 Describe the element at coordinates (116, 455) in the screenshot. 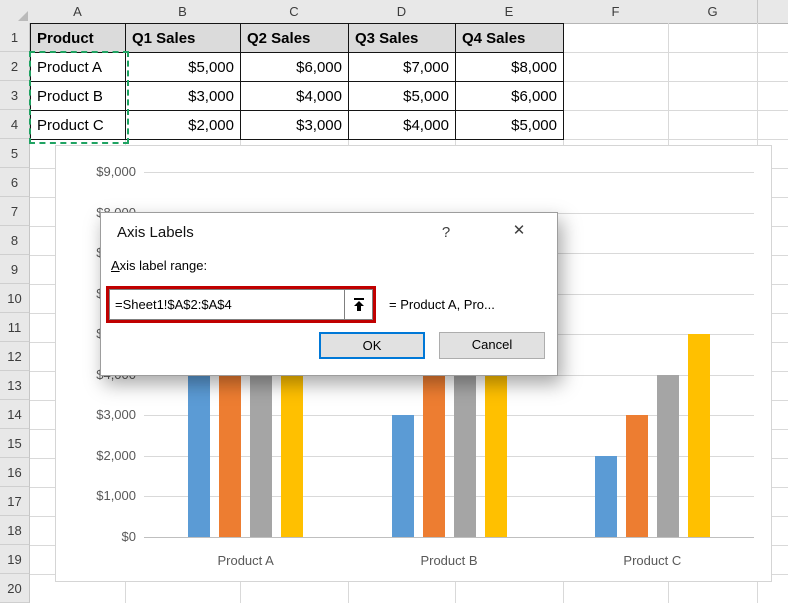

I see `y-axis-label: $2,000` at that location.